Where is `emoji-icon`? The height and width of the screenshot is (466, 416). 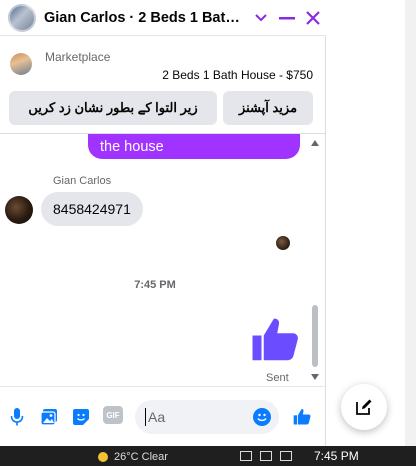
emoji-icon is located at coordinates (262, 417).